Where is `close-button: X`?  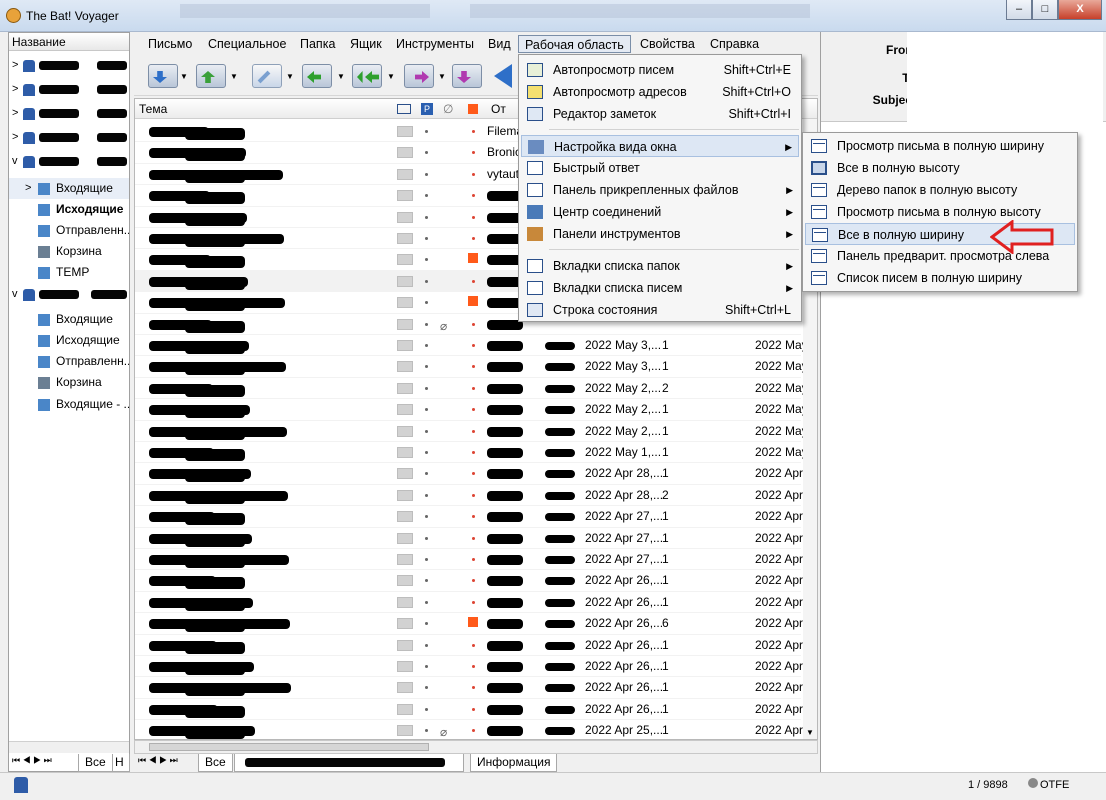 close-button: X is located at coordinates (1080, 10).